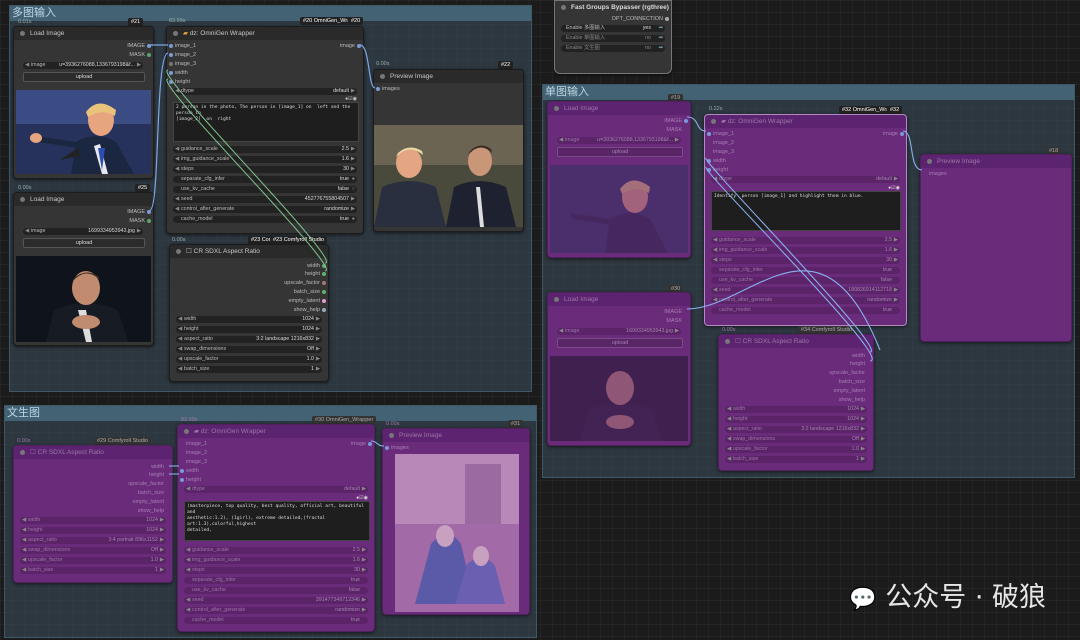 This screenshot has width=1080, height=640. Describe the element at coordinates (171, 46) in the screenshot. I see `input-image-1-socket` at that location.